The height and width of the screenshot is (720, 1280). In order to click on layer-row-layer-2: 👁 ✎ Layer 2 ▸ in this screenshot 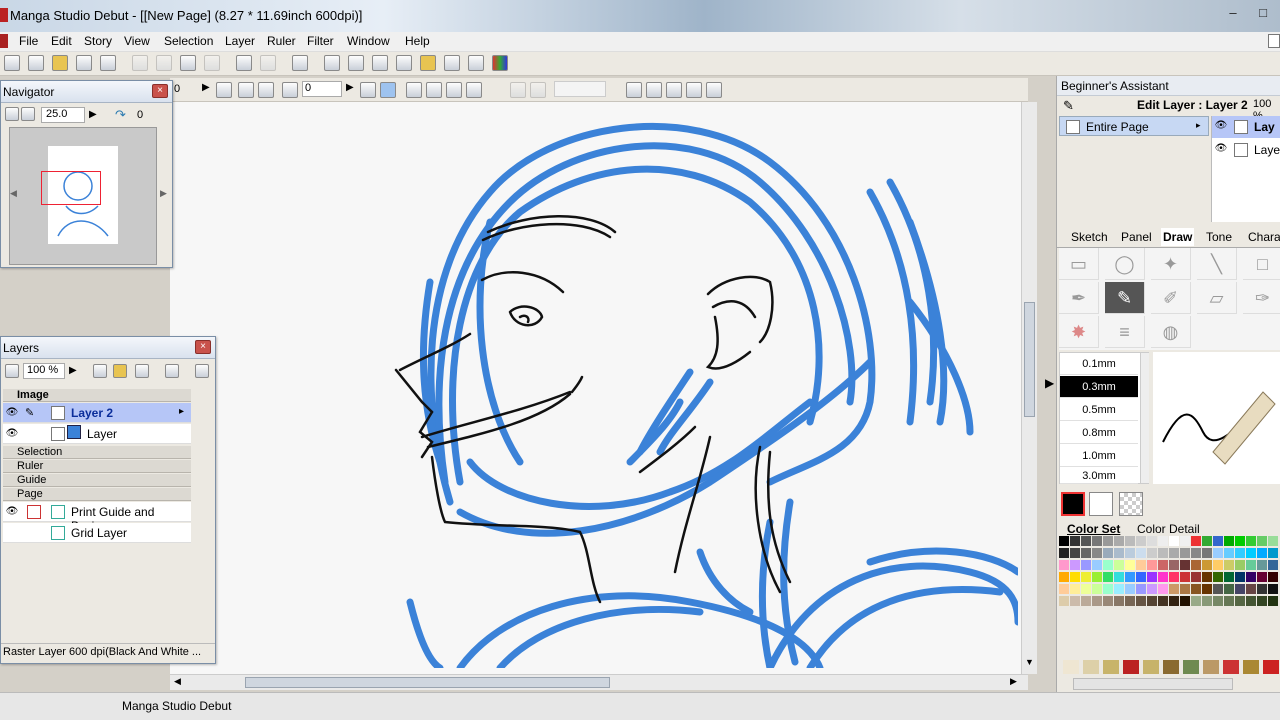, I will do `click(97, 413)`.